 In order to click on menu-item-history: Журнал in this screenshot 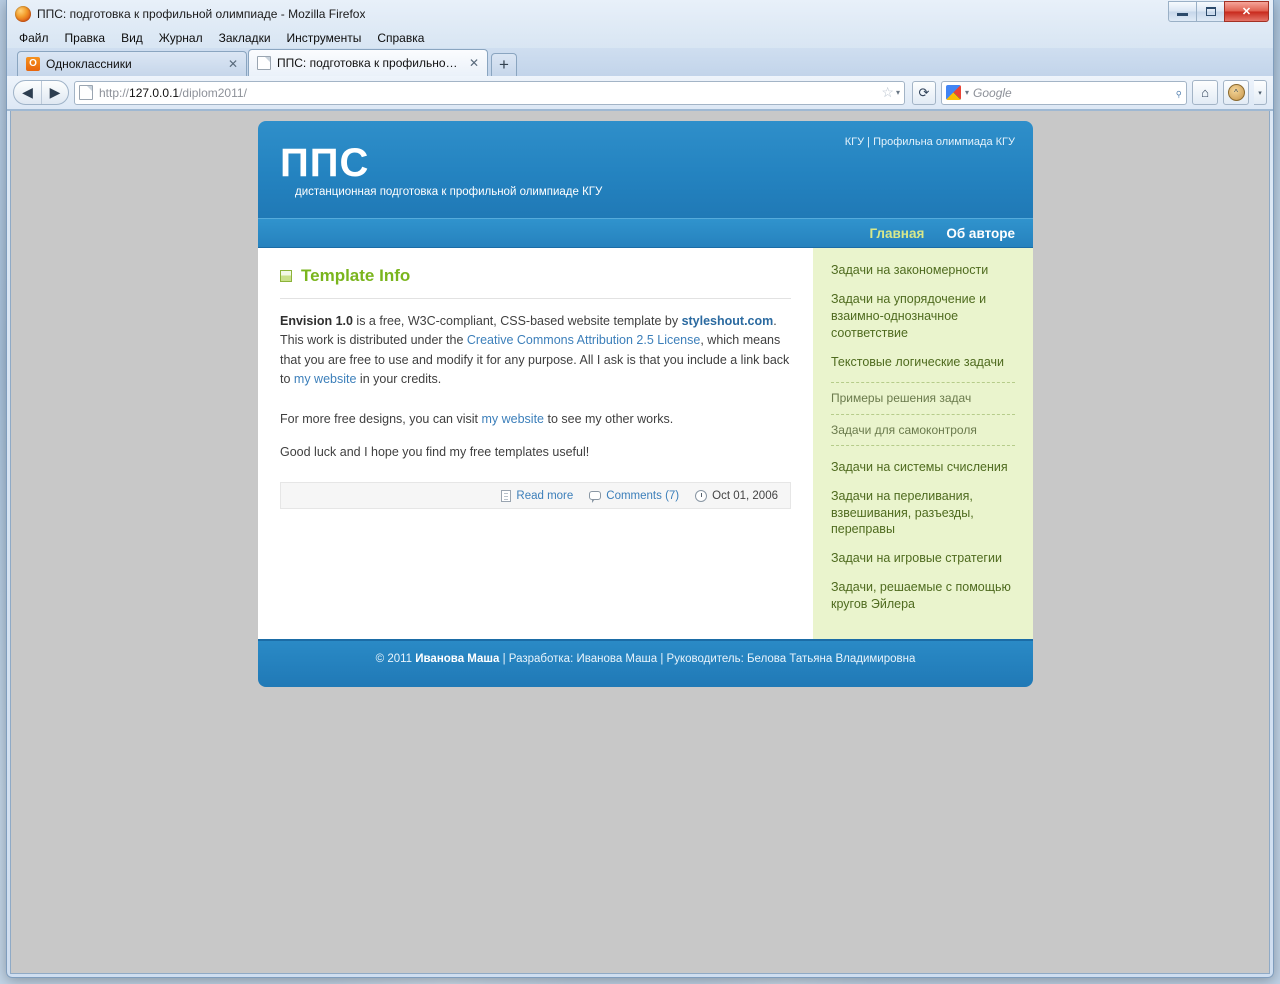, I will do `click(181, 38)`.